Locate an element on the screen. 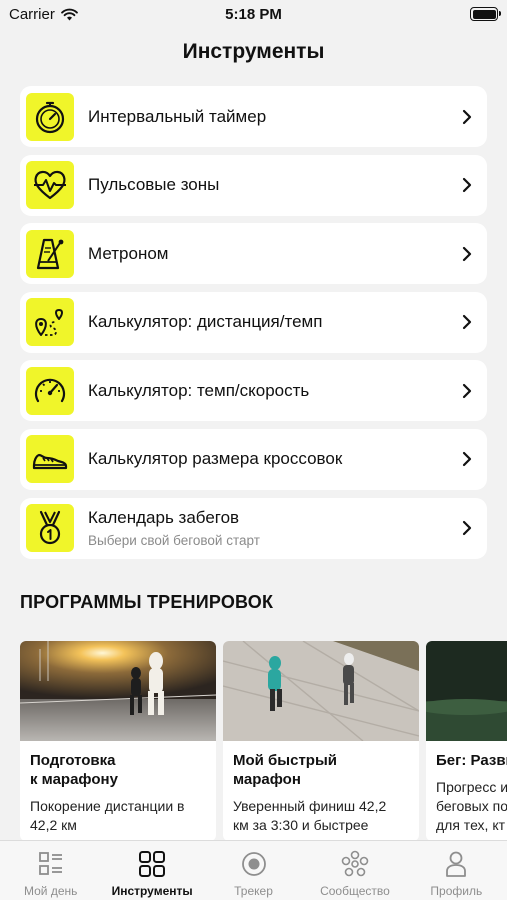 This screenshot has width=507, height=900. tool-label: Метроном is located at coordinates (128, 253).